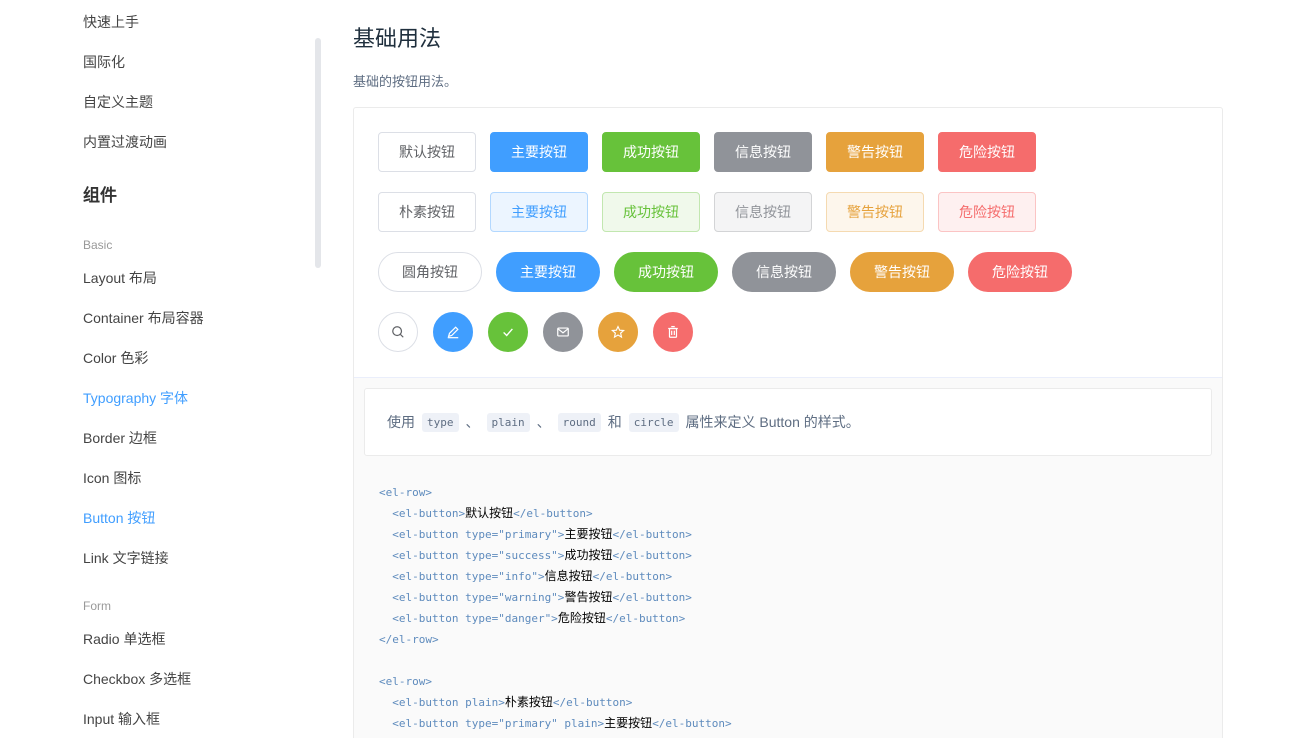 Image resolution: width=1292 pixels, height=738 pixels. I want to click on star-icon, so click(618, 332).